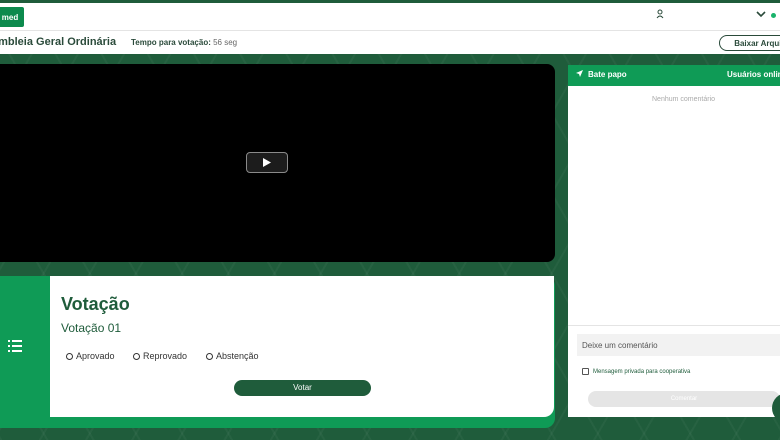 The height and width of the screenshot is (440, 780). I want to click on comment-input, so click(678, 345).